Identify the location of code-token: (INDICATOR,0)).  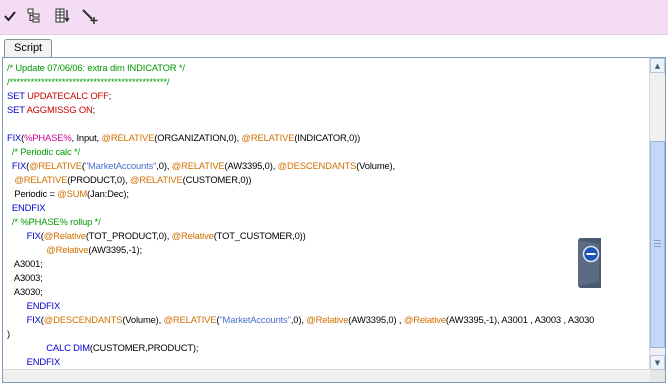
(327, 137).